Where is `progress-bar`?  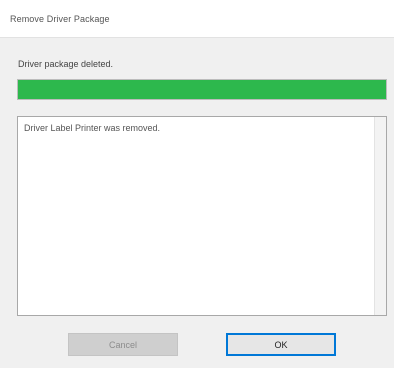 progress-bar is located at coordinates (202, 89).